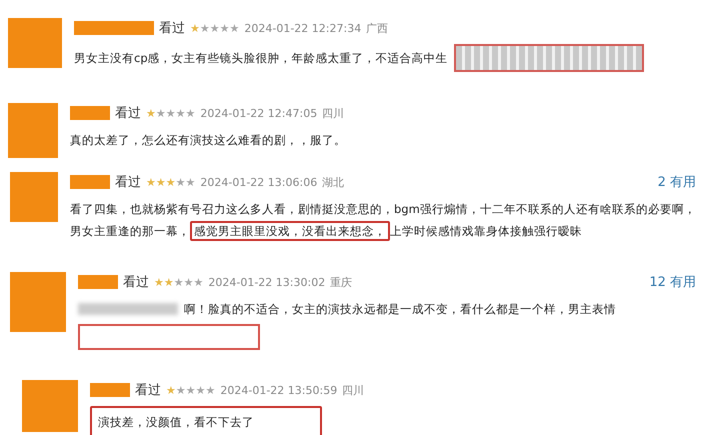  What do you see at coordinates (279, 390) in the screenshot?
I see `review-time: 2024-01-22 13:50:59` at bounding box center [279, 390].